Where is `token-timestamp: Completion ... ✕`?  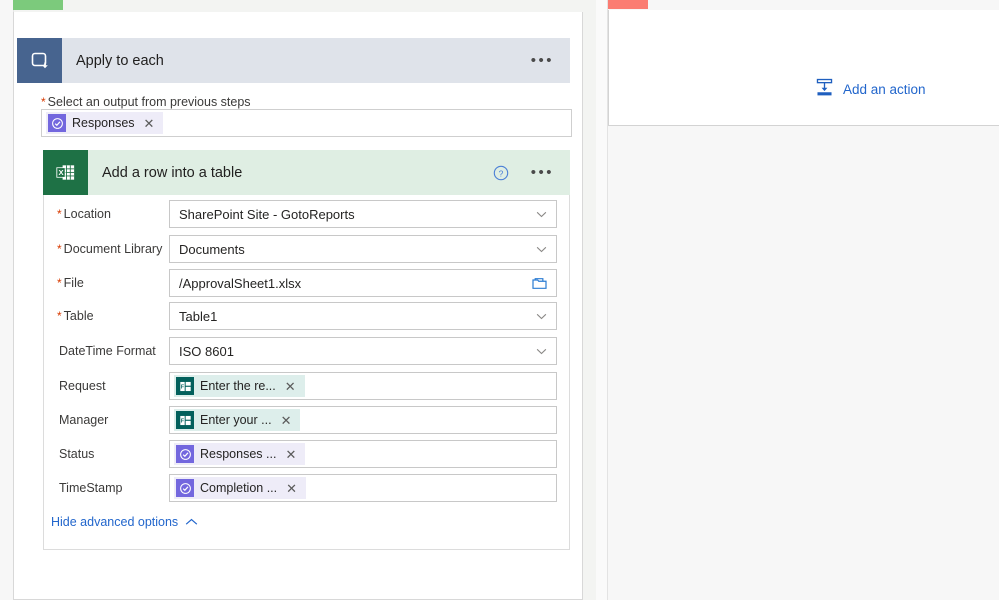
token-timestamp: Completion ... ✕ is located at coordinates (240, 488).